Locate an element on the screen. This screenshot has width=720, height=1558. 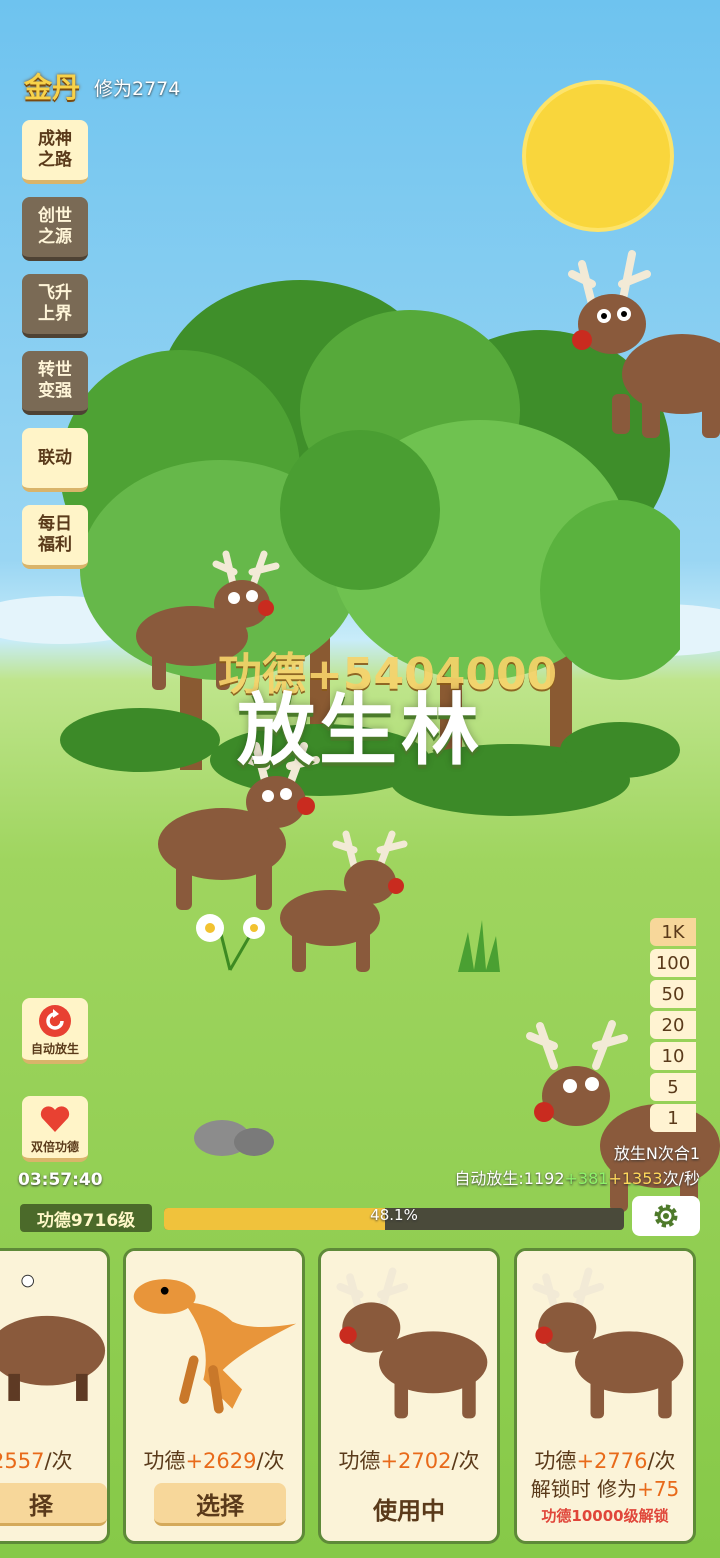
sun-icon is located at coordinates (598, 156).